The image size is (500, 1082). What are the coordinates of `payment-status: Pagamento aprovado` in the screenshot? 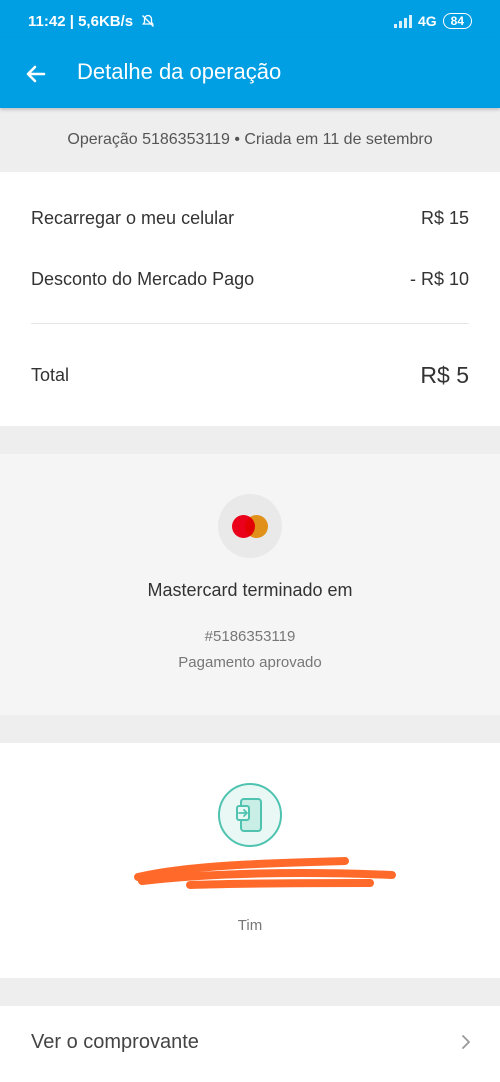 It's located at (250, 662).